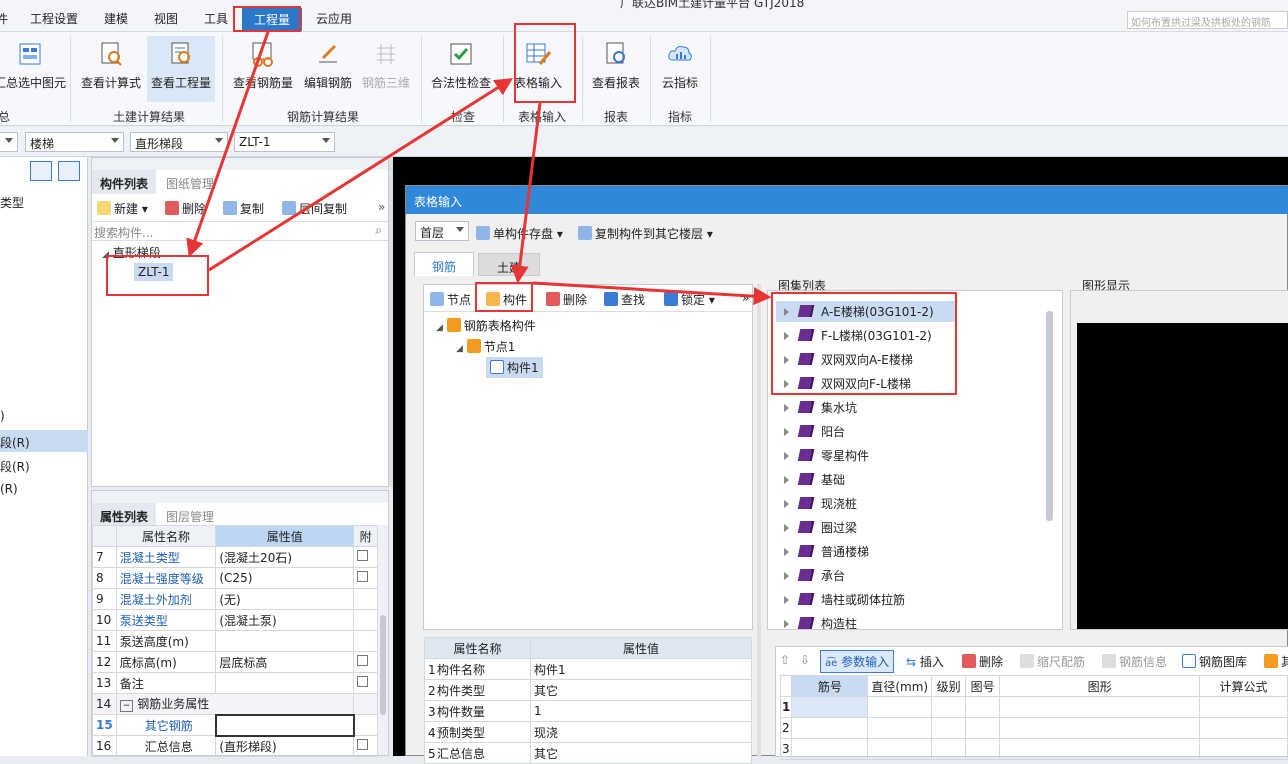 The image size is (1288, 764). What do you see at coordinates (820, 622) in the screenshot?
I see `atlas-item: 构造柱` at bounding box center [820, 622].